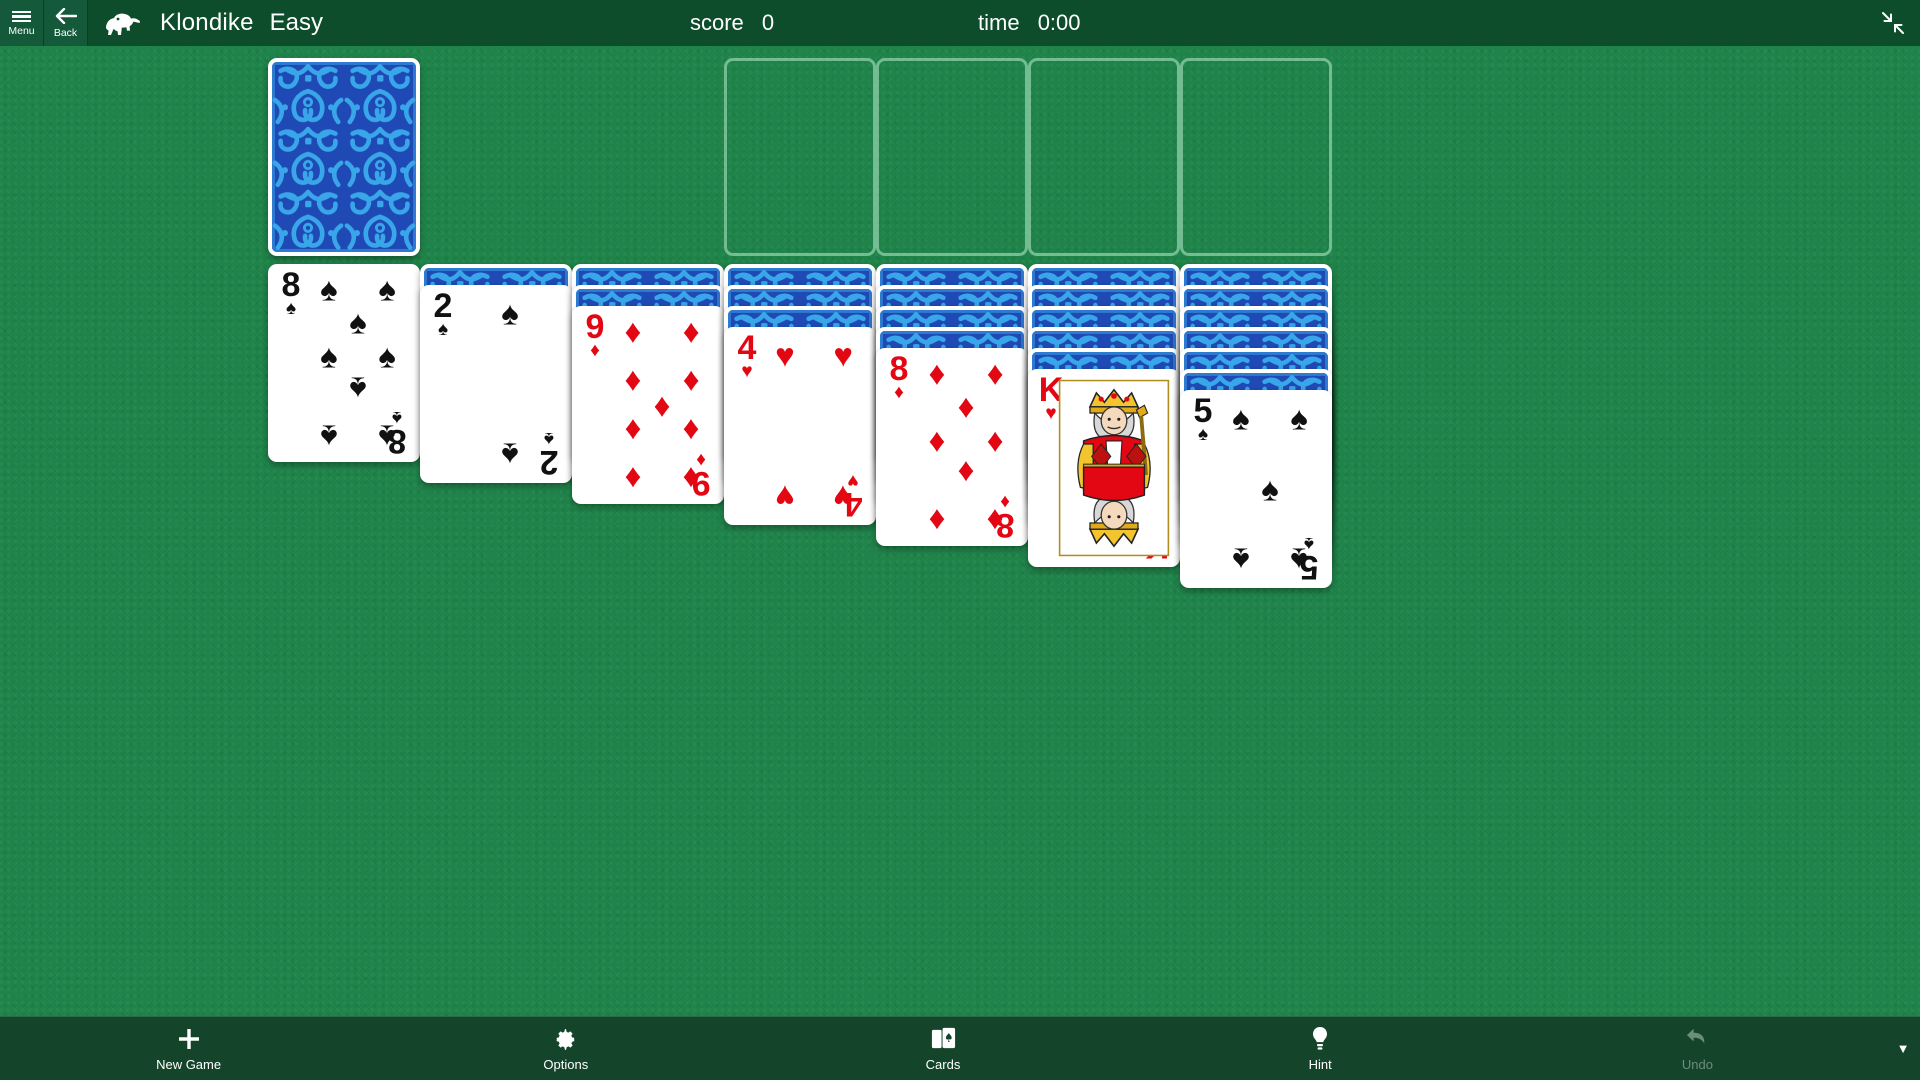 This screenshot has width=1920, height=1080. What do you see at coordinates (344, 157) in the screenshot?
I see `stock-pile` at bounding box center [344, 157].